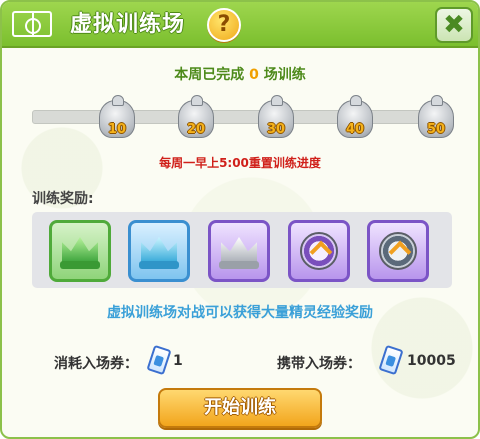 Image resolution: width=480 pixels, height=439 pixels. I want to click on green-crown-icon, so click(80, 250).